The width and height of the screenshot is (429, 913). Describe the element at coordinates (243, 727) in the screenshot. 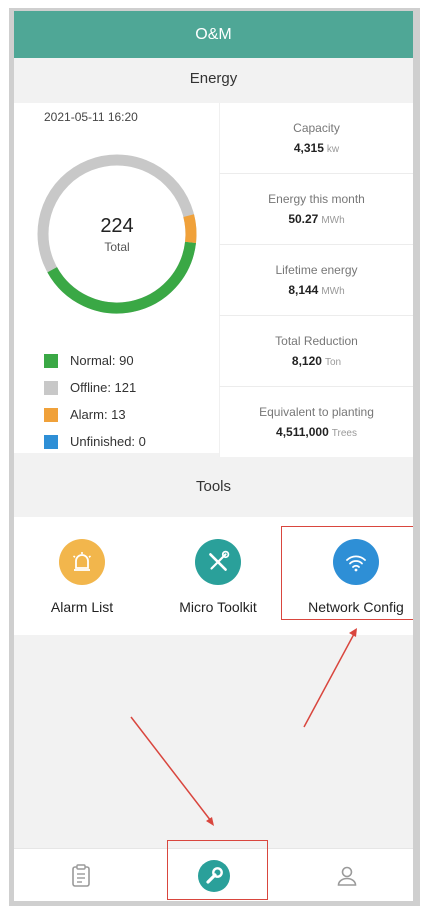

I see `annotation-arrows` at that location.